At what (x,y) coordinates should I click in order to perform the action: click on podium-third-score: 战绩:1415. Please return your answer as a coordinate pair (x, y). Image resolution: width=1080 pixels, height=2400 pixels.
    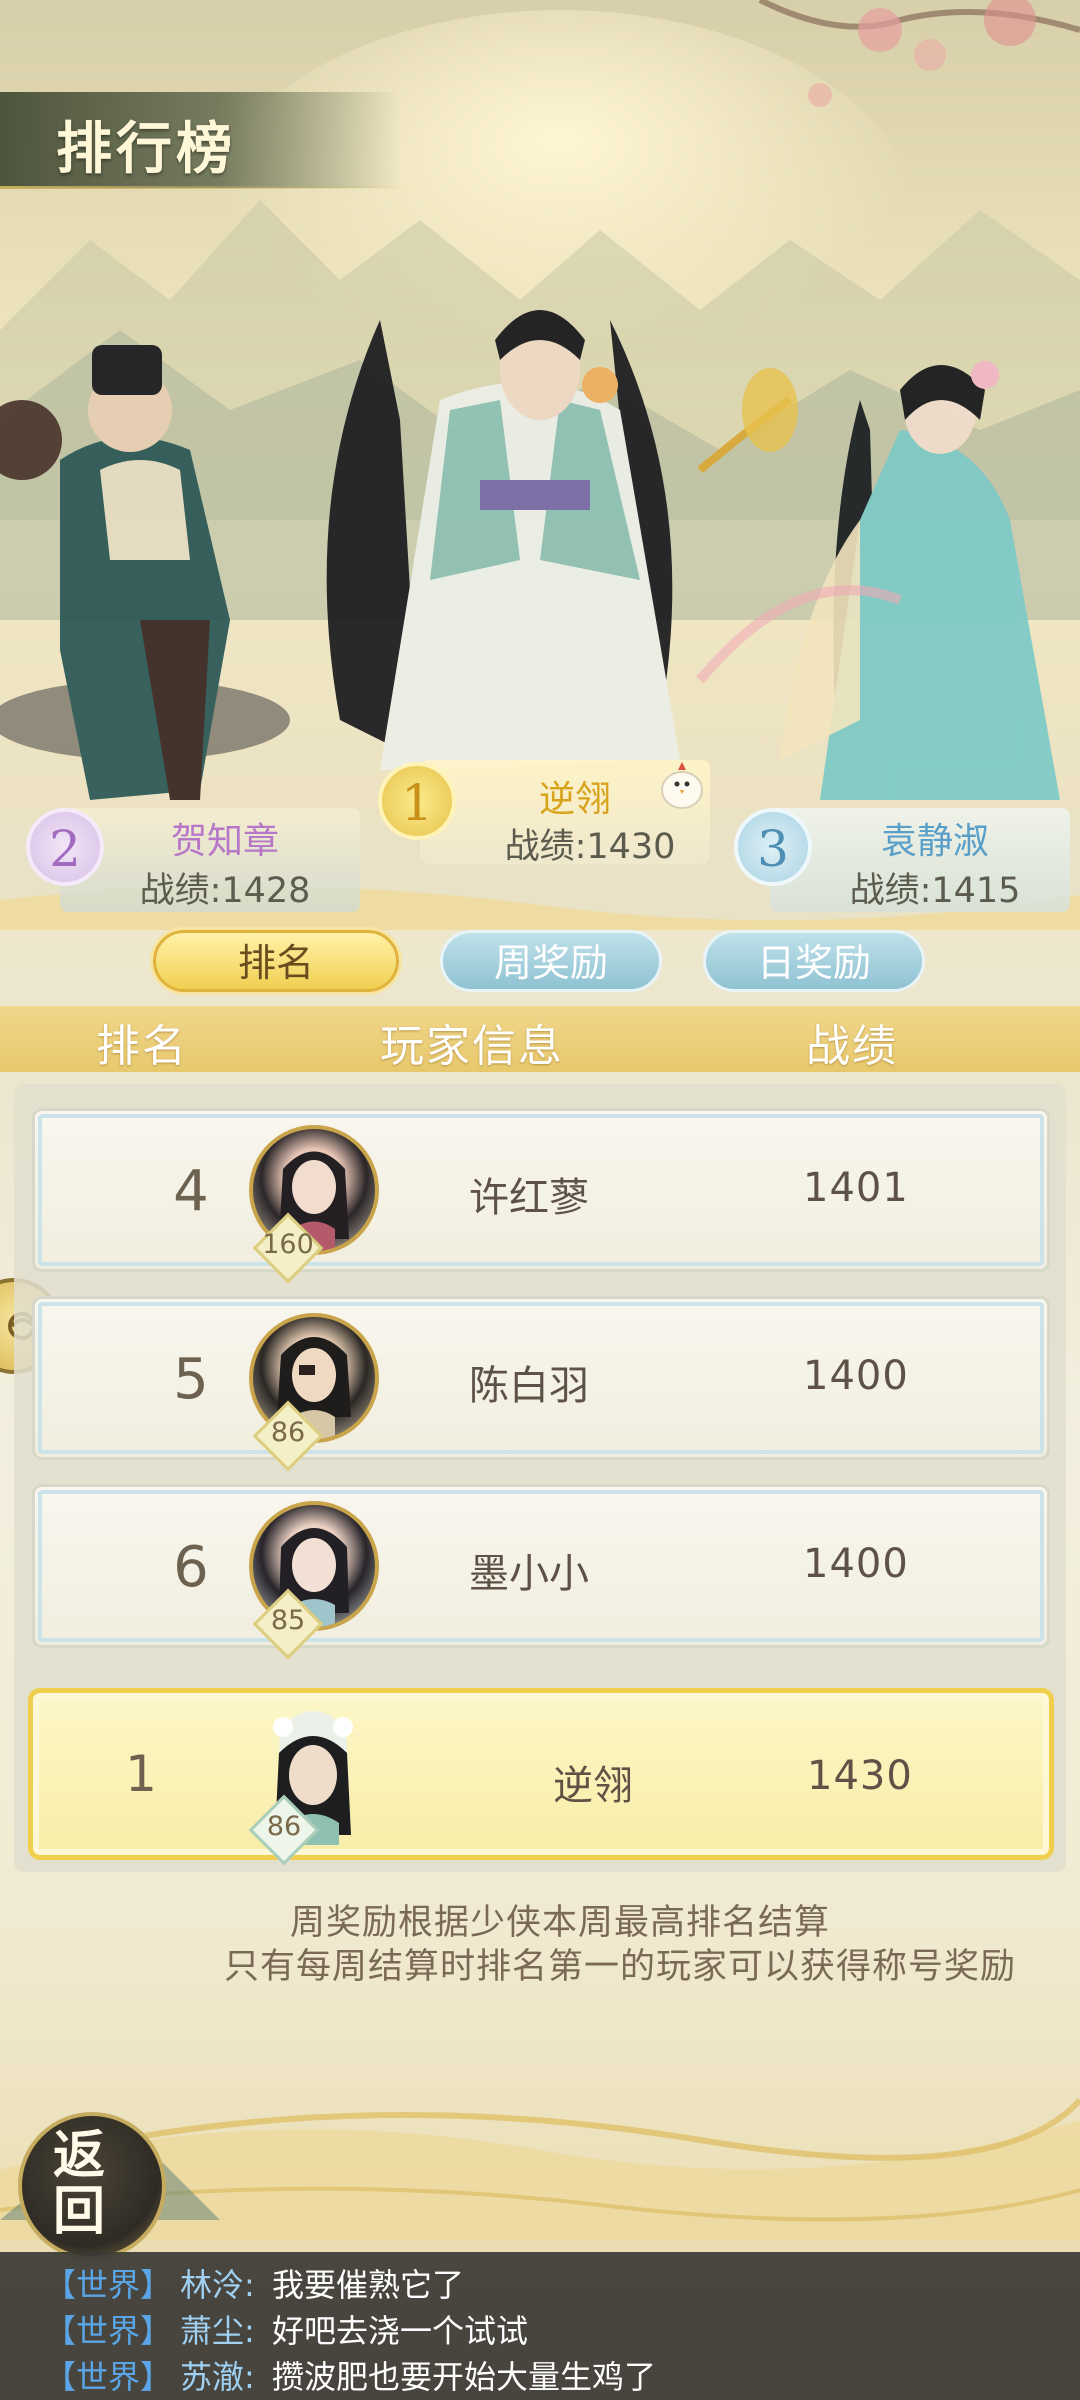
    Looking at the image, I should click on (935, 891).